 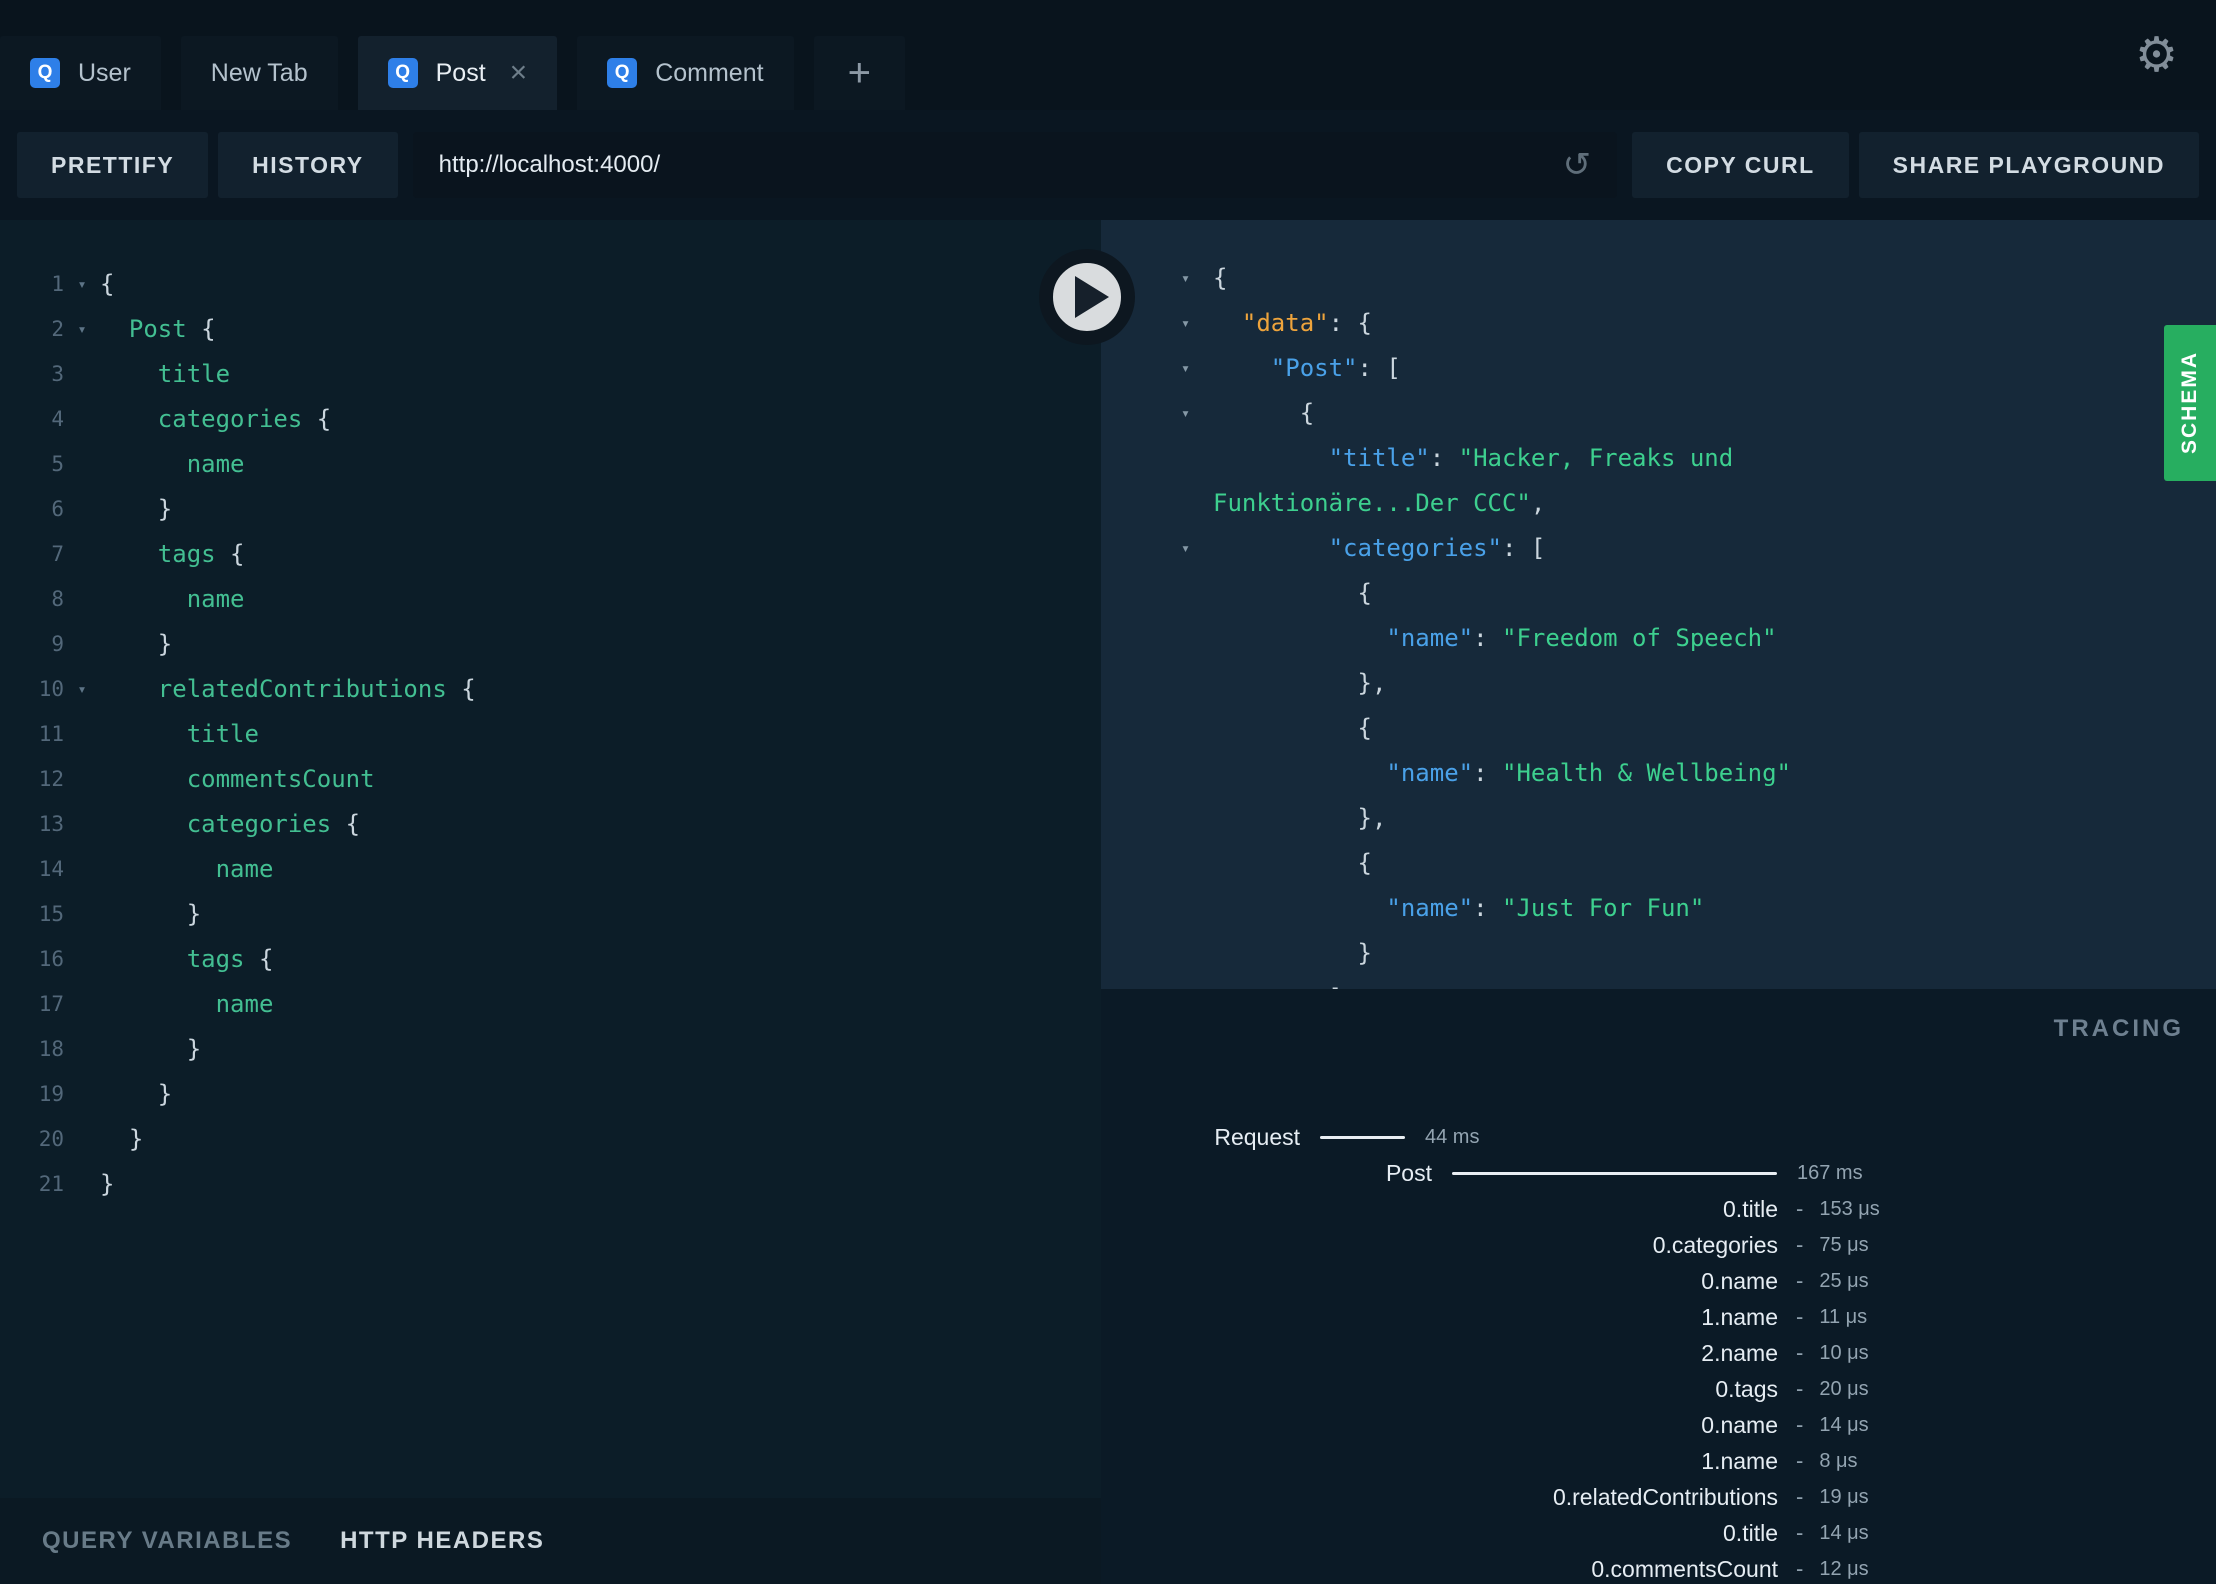 I want to click on trace-row: 0.title -14 μs, so click(x=1658, y=1533).